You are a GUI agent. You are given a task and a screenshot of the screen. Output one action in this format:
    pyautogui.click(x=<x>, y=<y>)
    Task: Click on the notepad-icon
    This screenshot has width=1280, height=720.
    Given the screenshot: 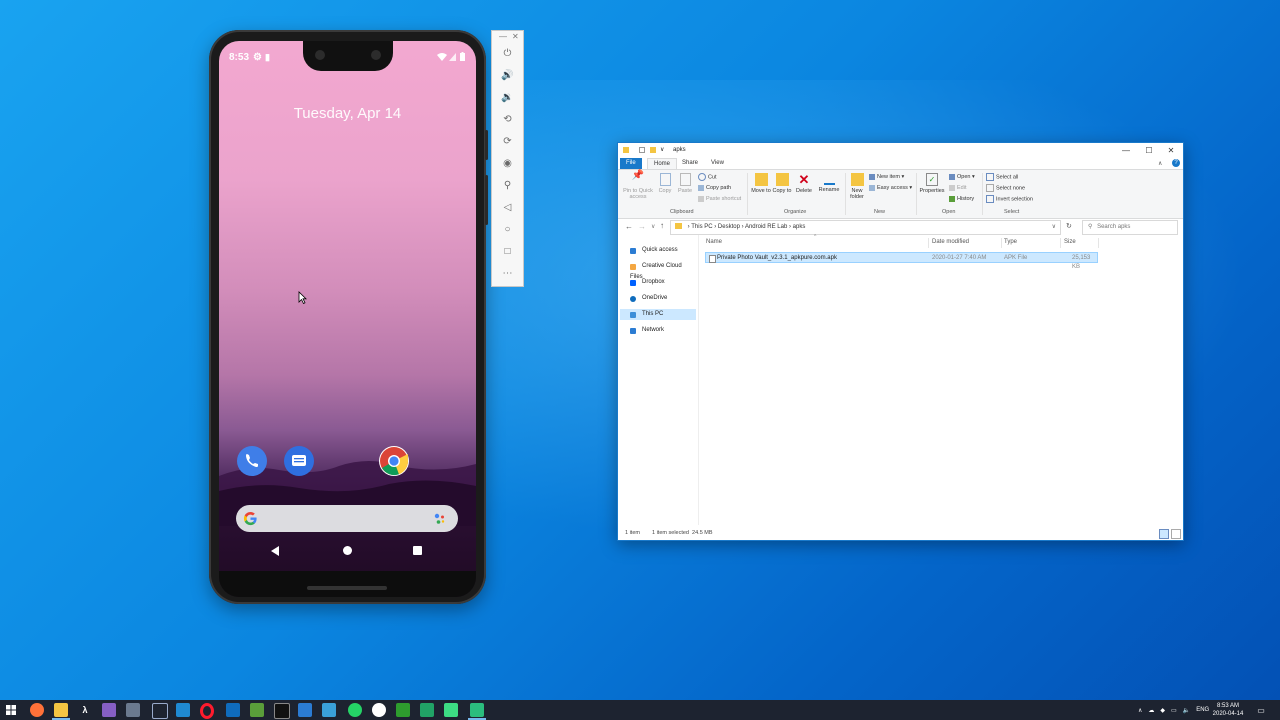 What is the action you would take?
    pyautogui.click(x=133, y=710)
    